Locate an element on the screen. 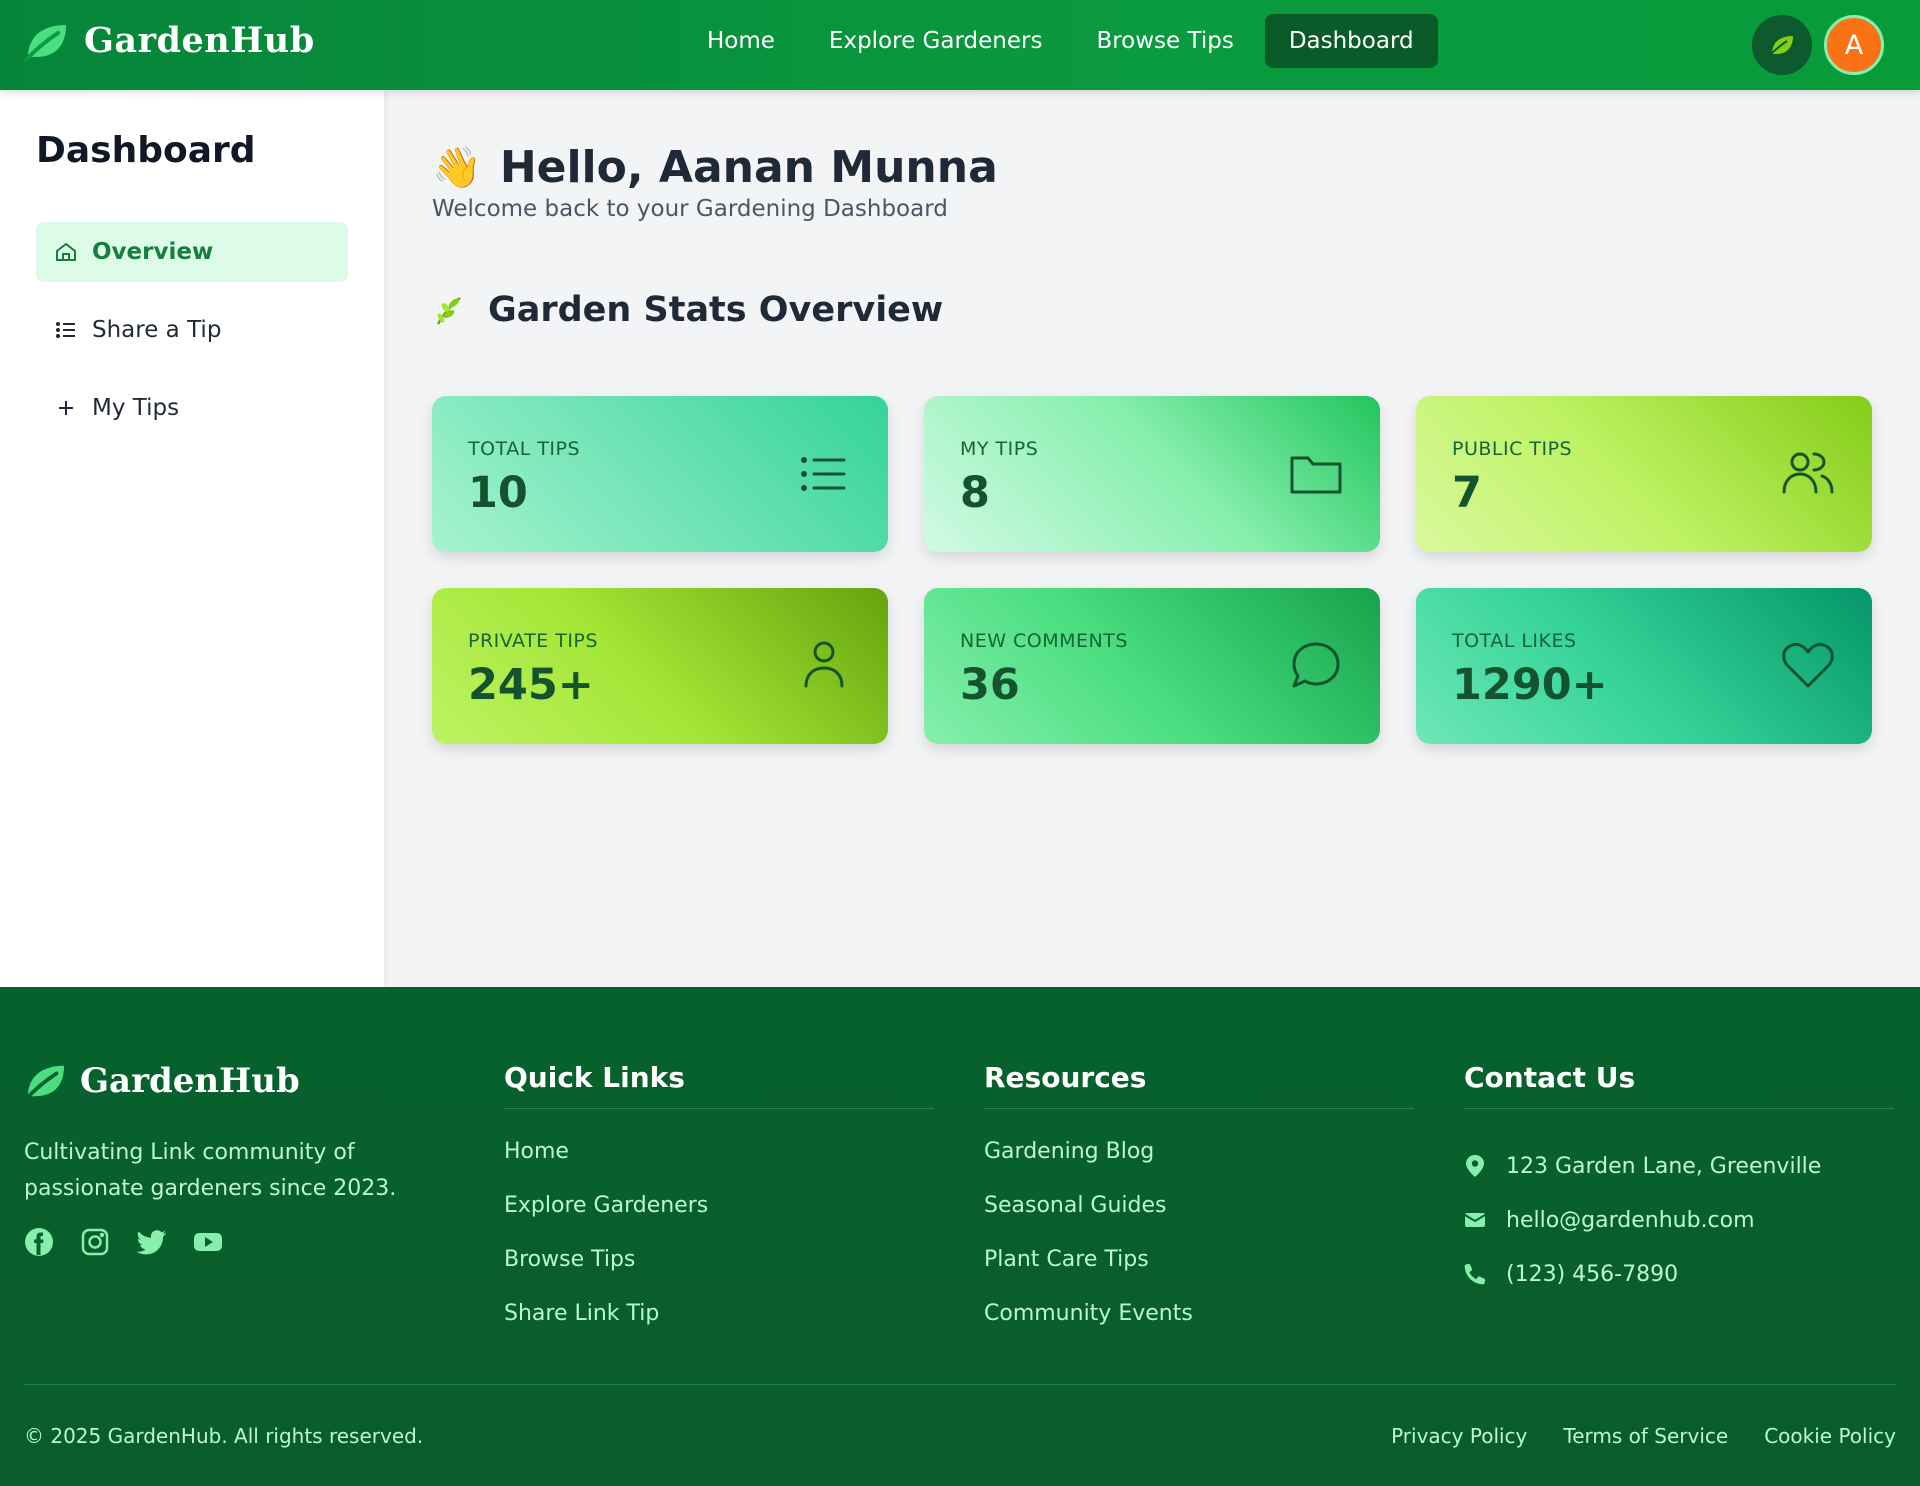 The height and width of the screenshot is (1486, 1920). footer-section-title: Resources is located at coordinates (1199, 1085).